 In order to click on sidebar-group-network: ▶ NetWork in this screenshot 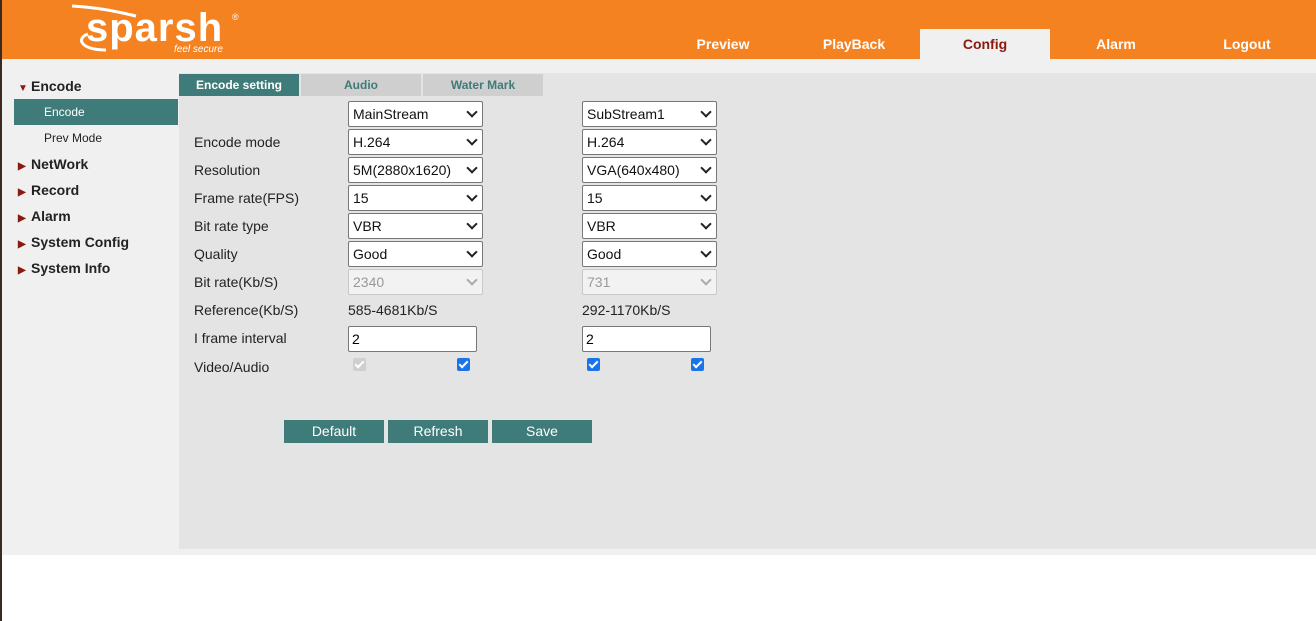, I will do `click(96, 164)`.